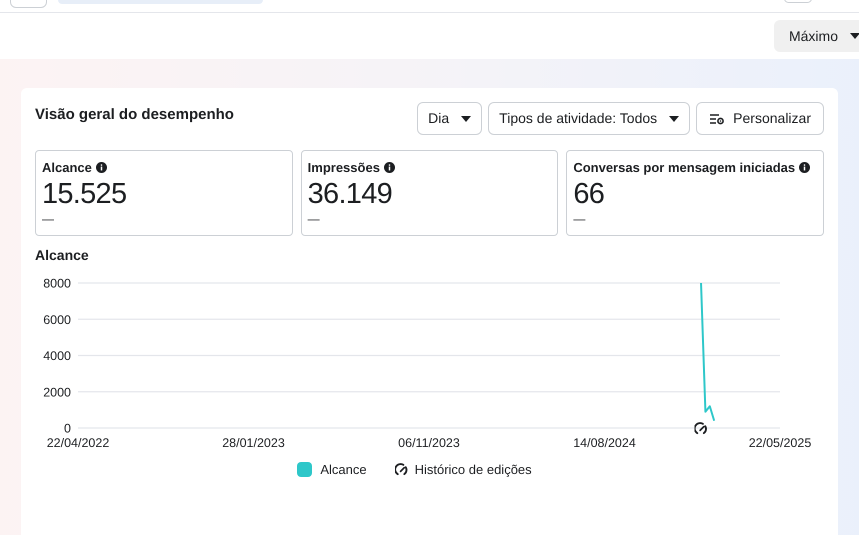 The height and width of the screenshot is (535, 859). I want to click on panel-title: Visão geral do desempenho, so click(134, 115).